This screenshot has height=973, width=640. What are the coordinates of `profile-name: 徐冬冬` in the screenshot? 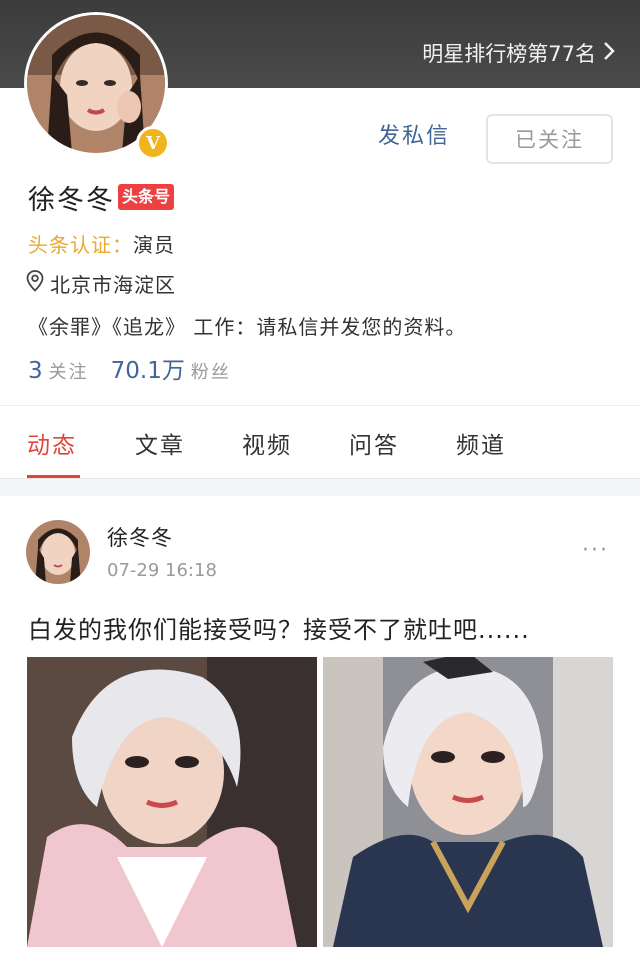 It's located at (71, 200).